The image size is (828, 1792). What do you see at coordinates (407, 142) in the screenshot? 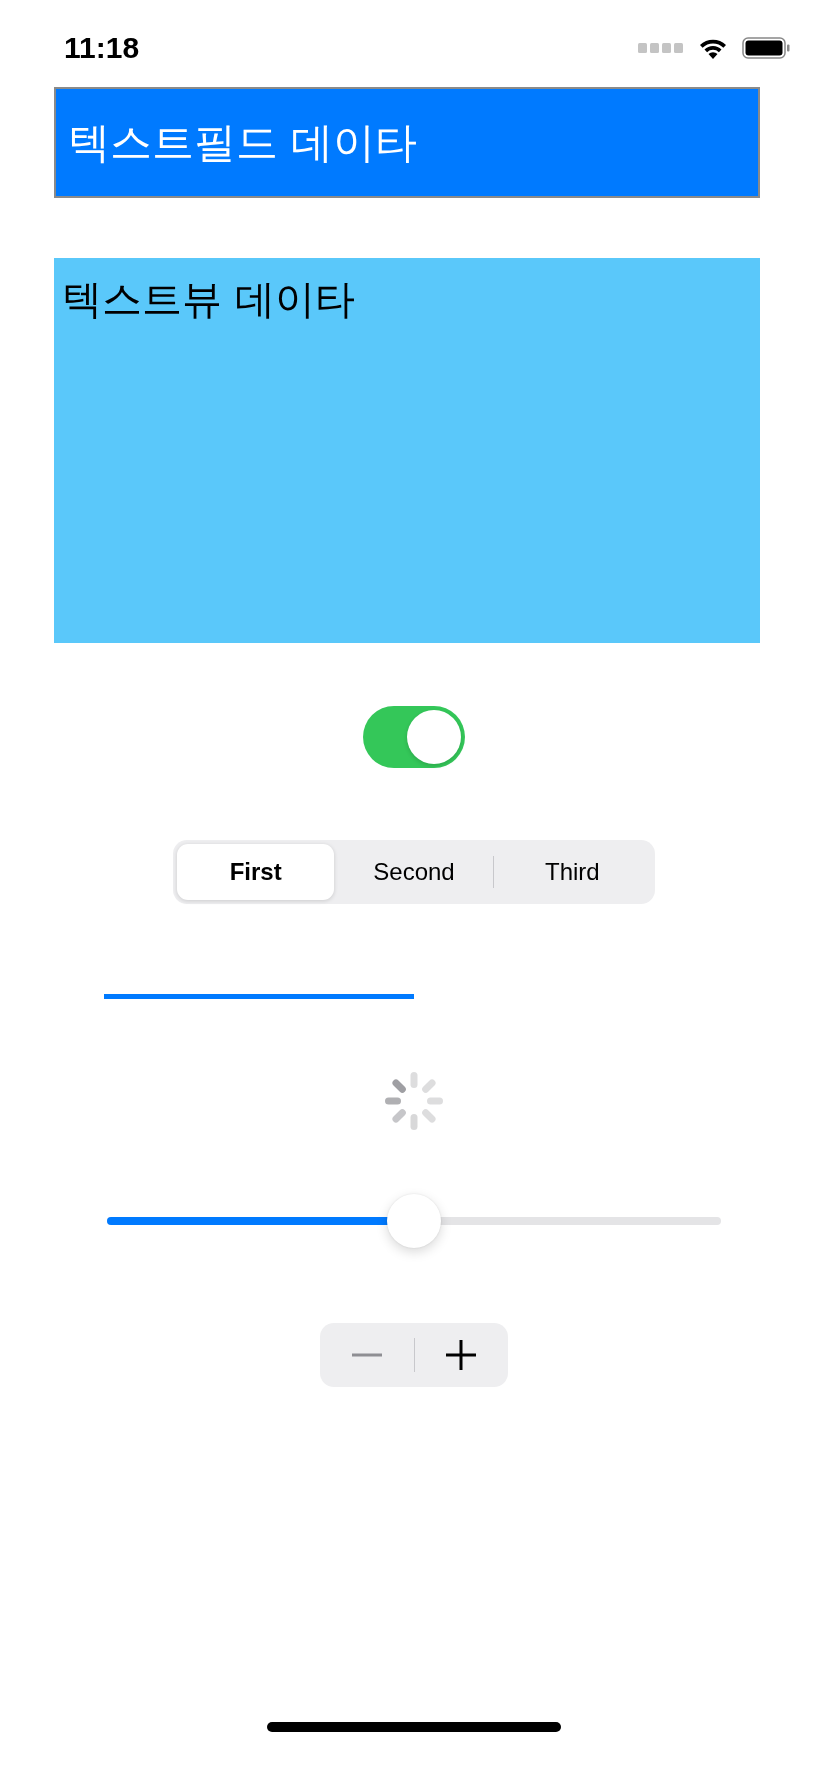
I see `text-field: 텍스트필드 데이타` at bounding box center [407, 142].